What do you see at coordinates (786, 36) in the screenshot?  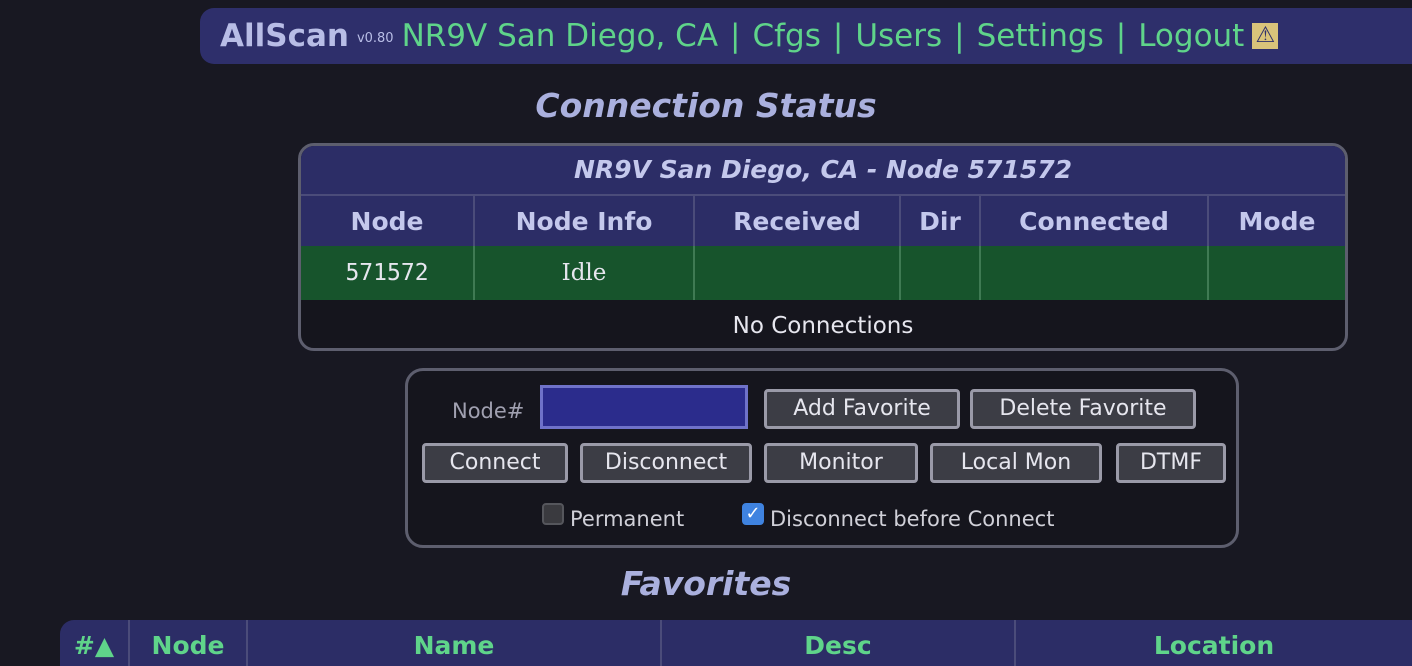 I see `nav-cfgs-link: Cfgs` at bounding box center [786, 36].